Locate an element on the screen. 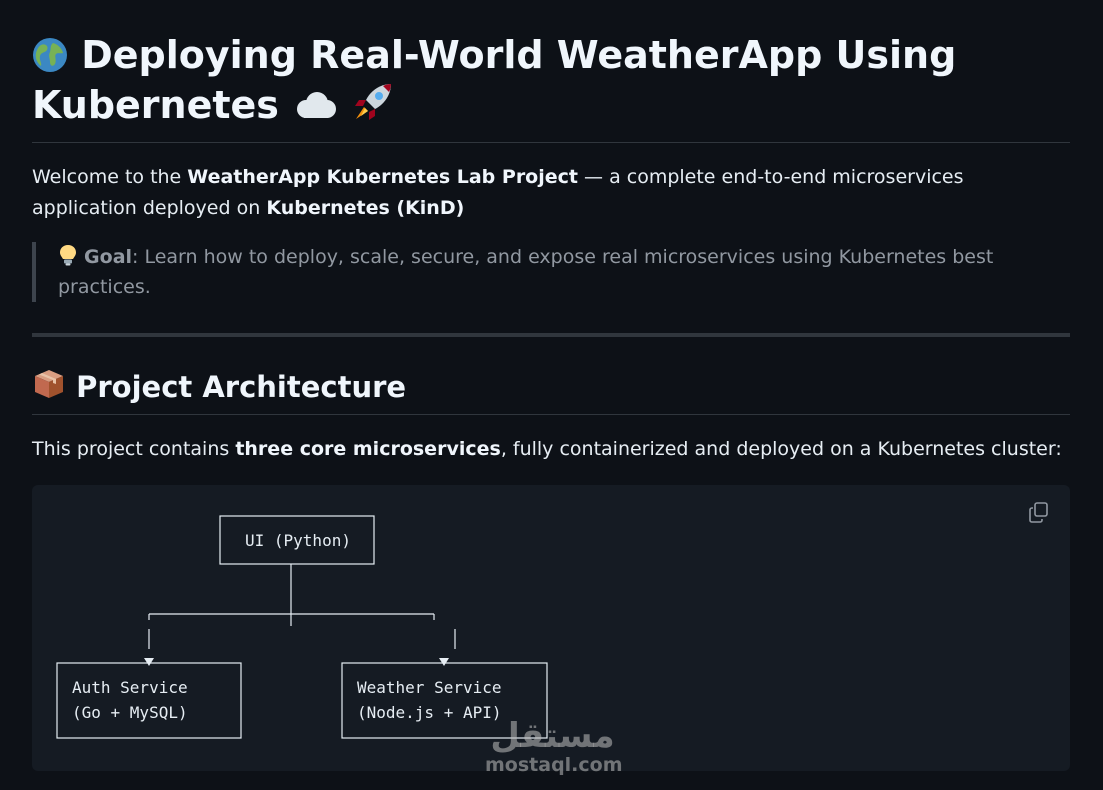 The image size is (1103, 790). page-title-line2: Kubernetes is located at coordinates (155, 105).